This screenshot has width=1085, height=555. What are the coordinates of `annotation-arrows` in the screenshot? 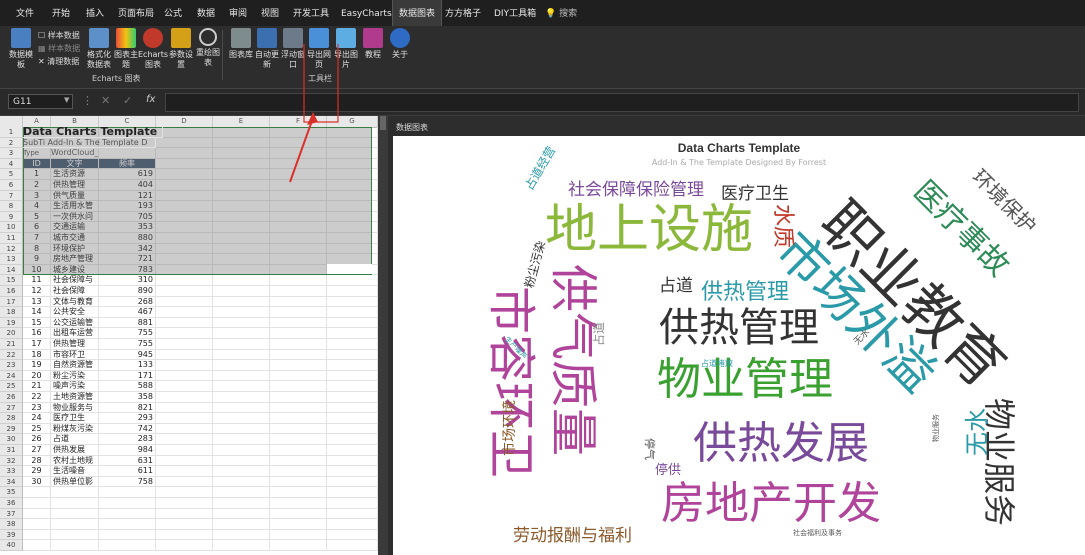 It's located at (314, 113).